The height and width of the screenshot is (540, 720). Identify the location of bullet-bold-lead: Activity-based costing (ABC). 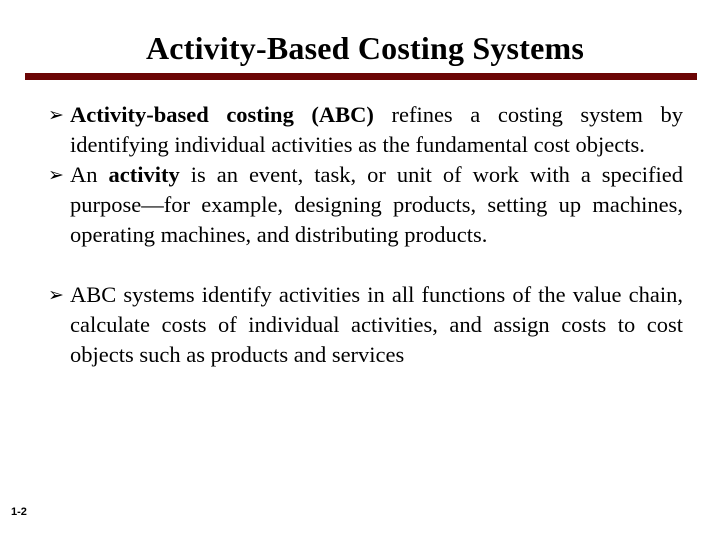
(222, 114).